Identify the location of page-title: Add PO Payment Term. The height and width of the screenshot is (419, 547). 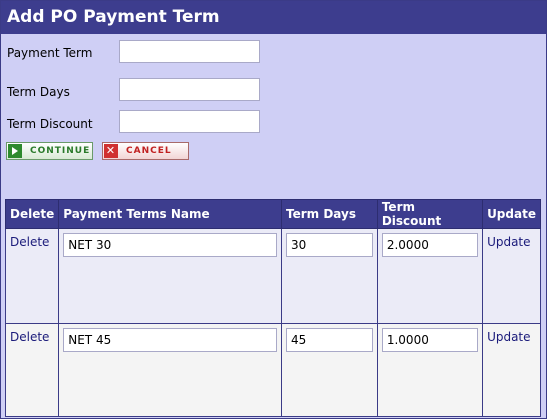
(273, 17).